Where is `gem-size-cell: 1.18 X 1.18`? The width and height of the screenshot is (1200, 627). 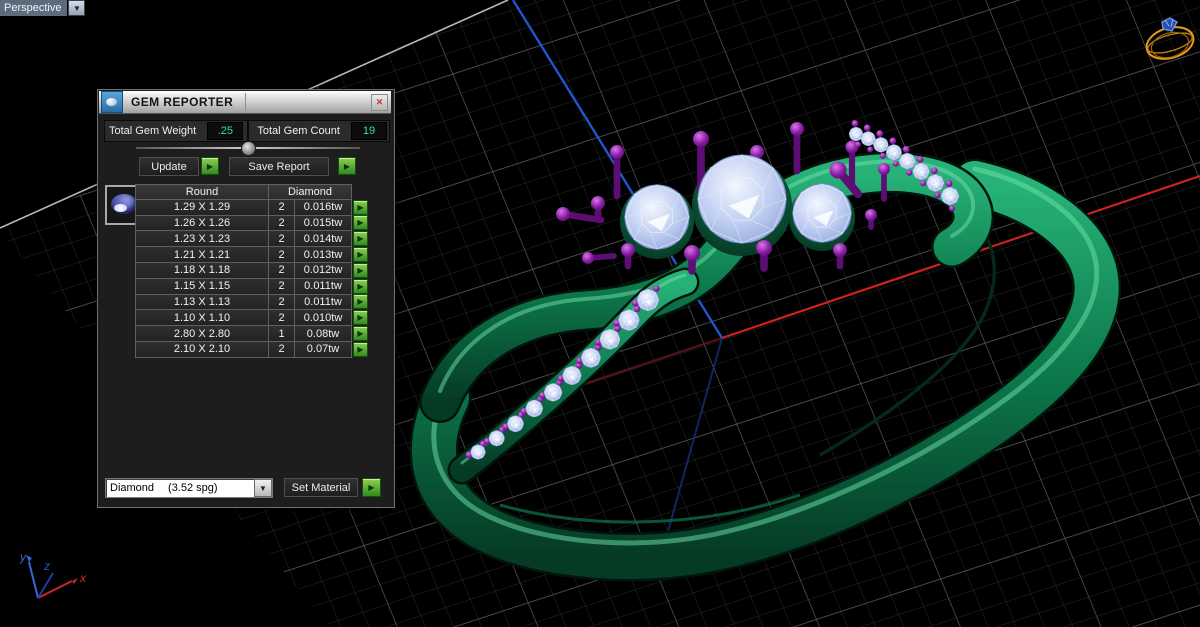
gem-size-cell: 1.18 X 1.18 is located at coordinates (202, 270).